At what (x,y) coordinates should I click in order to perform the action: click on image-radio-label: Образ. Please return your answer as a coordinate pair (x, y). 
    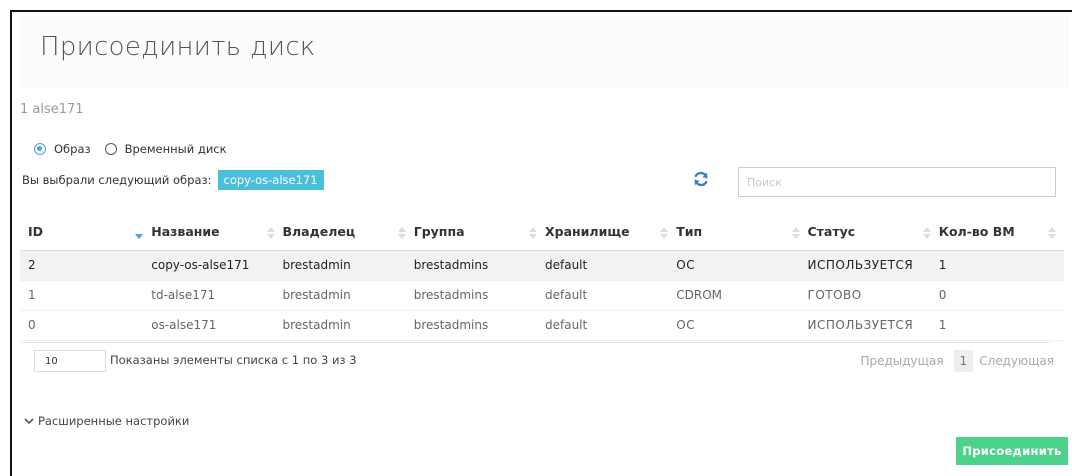
    Looking at the image, I should click on (72, 149).